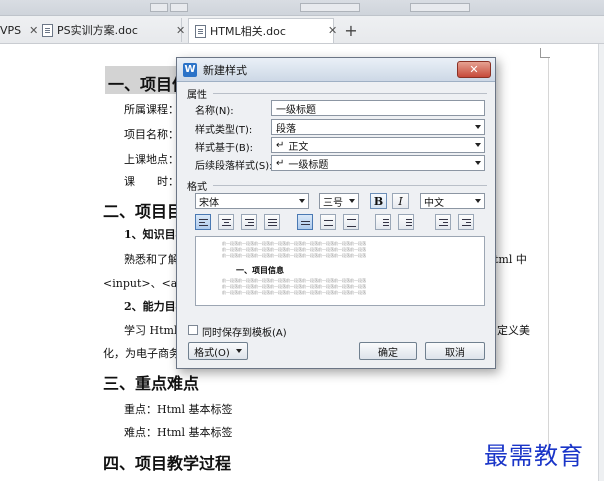 This screenshot has height=481, width=604. I want to click on space-after-button, so click(406, 222).